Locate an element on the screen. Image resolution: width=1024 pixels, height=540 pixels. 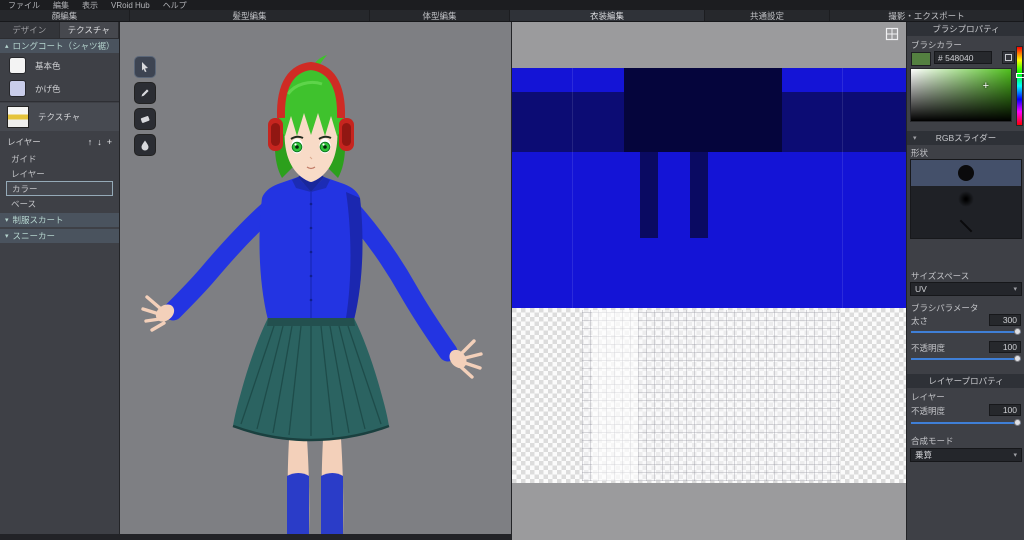
layer-opacity-value-field: 100 is located at coordinates (1005, 410).